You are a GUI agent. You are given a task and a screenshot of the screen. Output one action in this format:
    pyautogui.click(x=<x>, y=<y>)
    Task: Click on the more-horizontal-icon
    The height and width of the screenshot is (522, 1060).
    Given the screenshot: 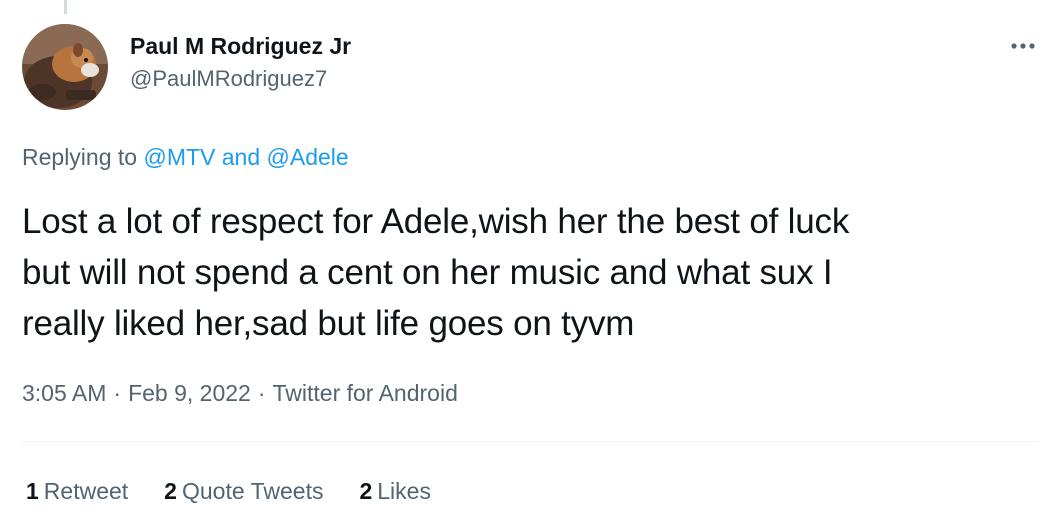 What is the action you would take?
    pyautogui.click(x=1023, y=46)
    